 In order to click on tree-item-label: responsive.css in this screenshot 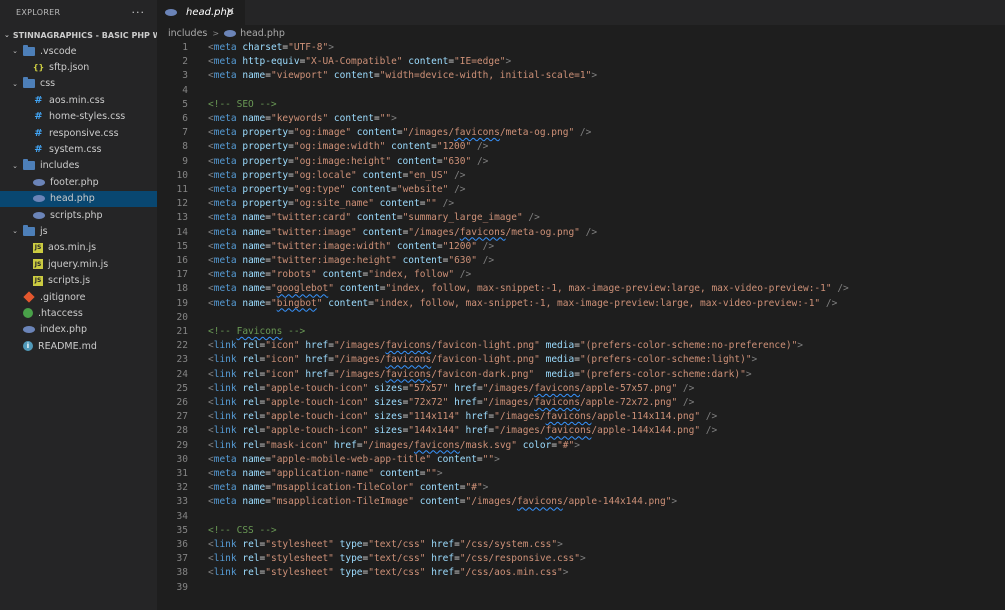, I will do `click(84, 133)`.